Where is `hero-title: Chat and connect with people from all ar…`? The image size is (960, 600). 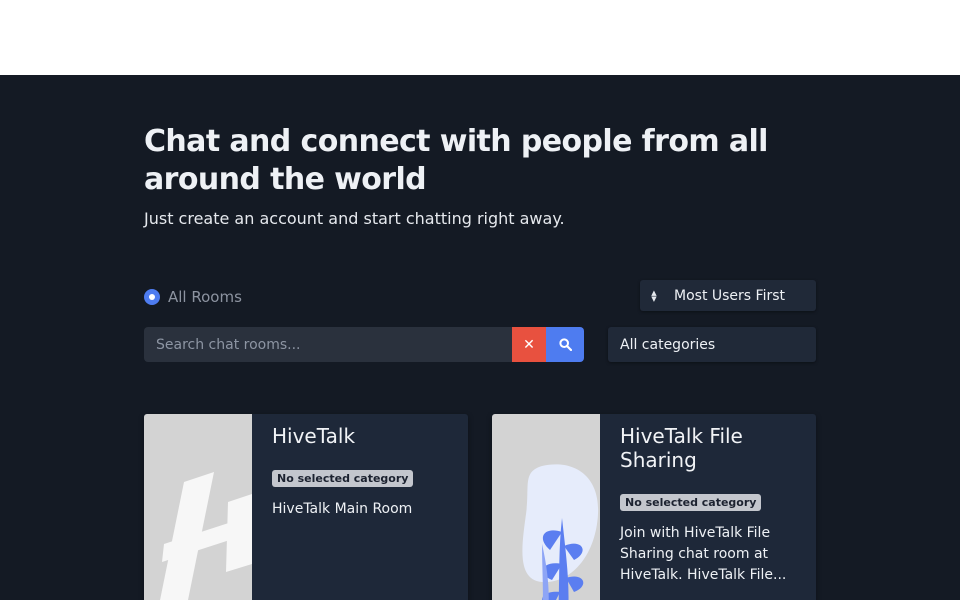
hero-title: Chat and connect with people from all ar… is located at coordinates (456, 160).